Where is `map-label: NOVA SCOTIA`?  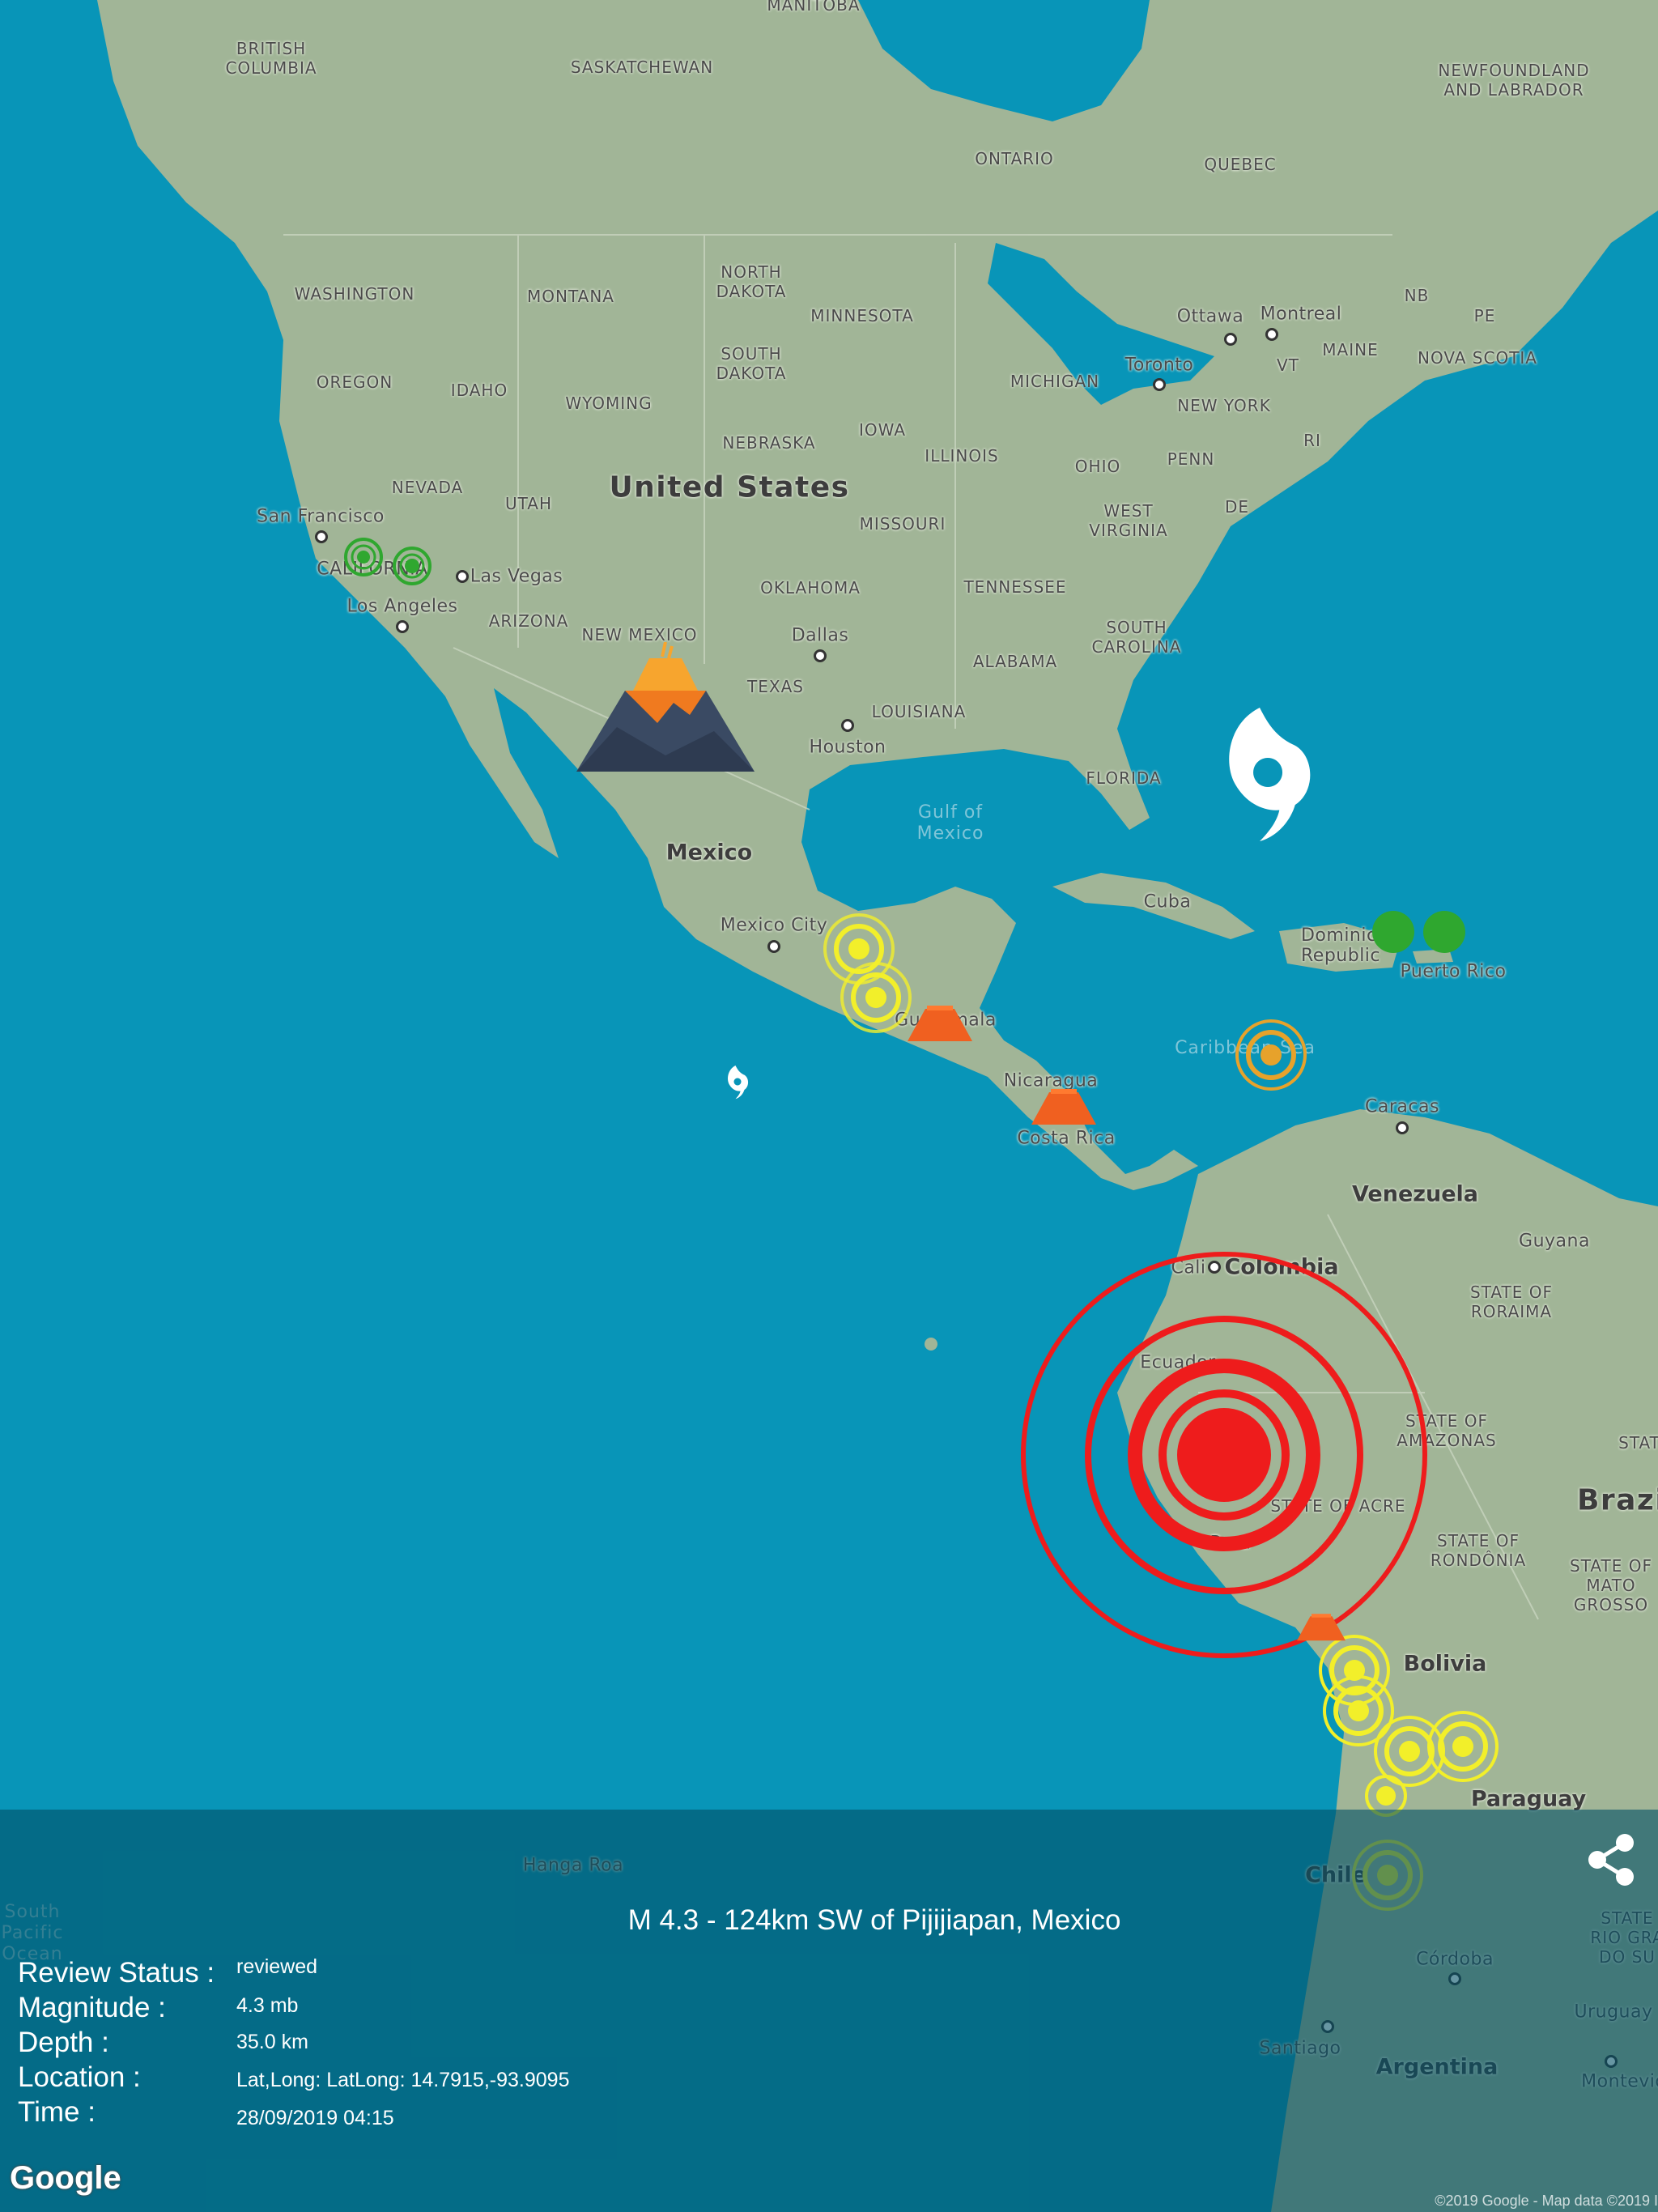
map-label: NOVA SCOTIA is located at coordinates (1477, 358).